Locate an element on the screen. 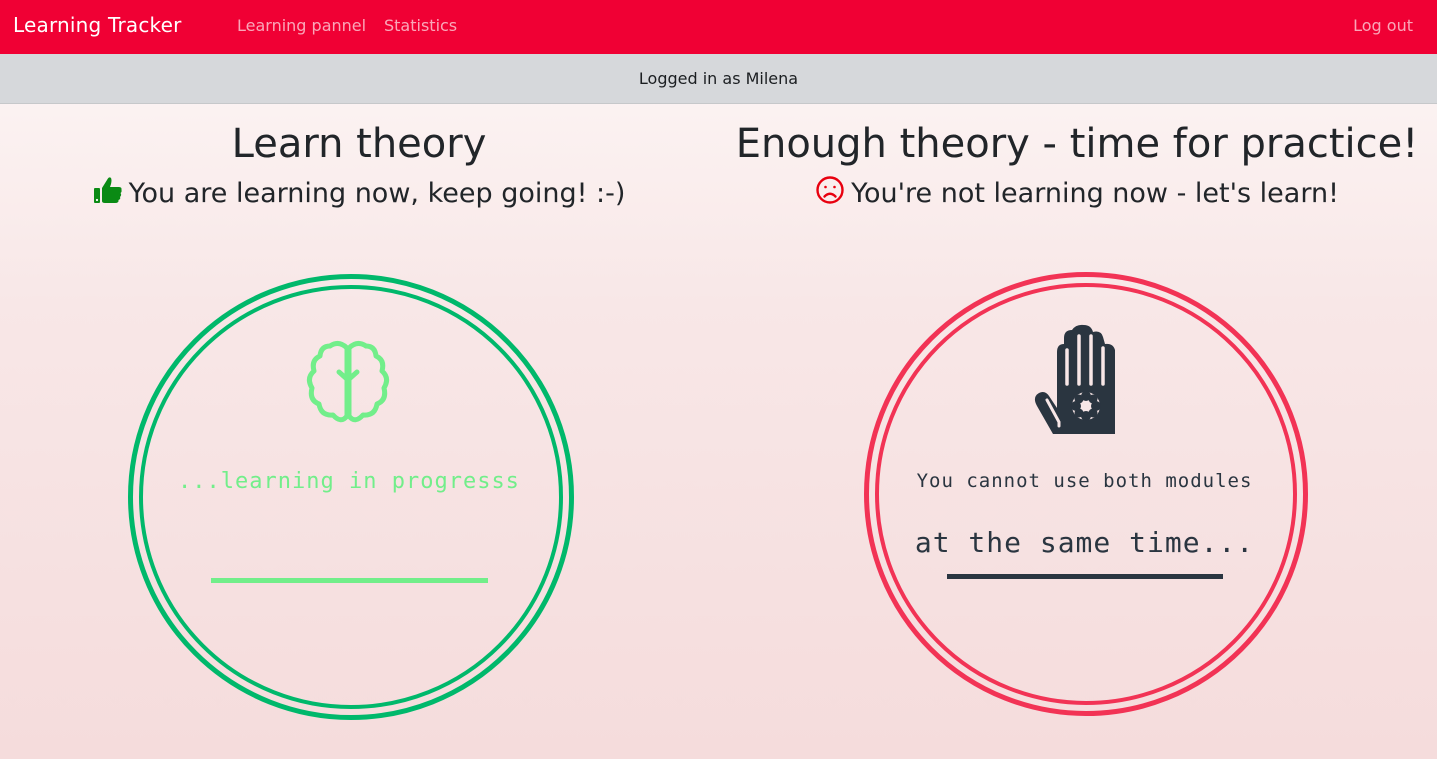 The width and height of the screenshot is (1437, 759). logged-in-banner: Logged in as Milena is located at coordinates (718, 79).